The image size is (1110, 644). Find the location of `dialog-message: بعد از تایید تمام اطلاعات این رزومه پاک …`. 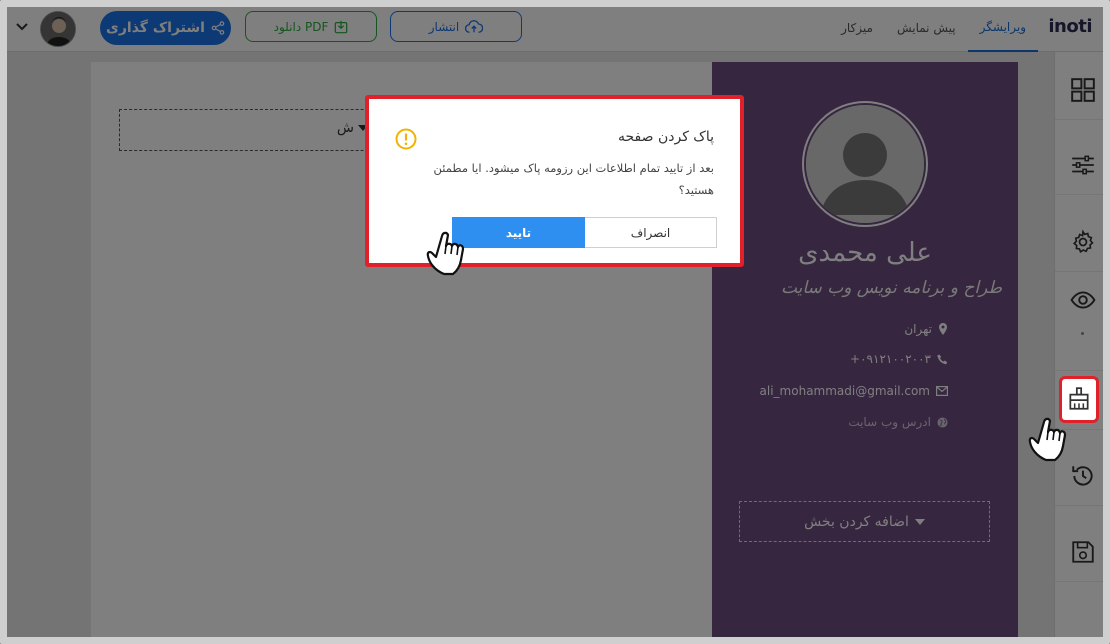

dialog-message: بعد از تایید تمام اطلاعات این رزومه پاک … is located at coordinates (573, 179).